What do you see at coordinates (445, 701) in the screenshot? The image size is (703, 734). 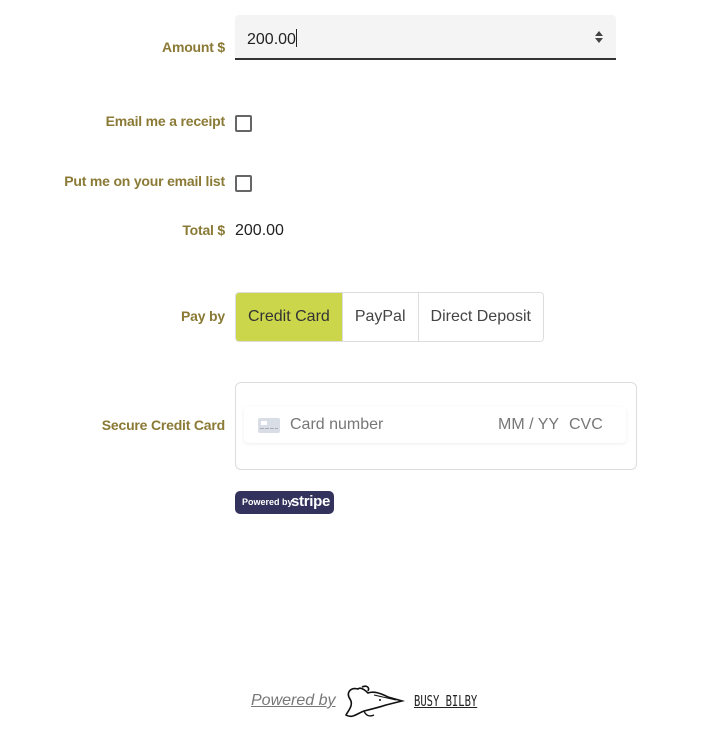 I see `busy-bilby-link: BUSY BILBY` at bounding box center [445, 701].